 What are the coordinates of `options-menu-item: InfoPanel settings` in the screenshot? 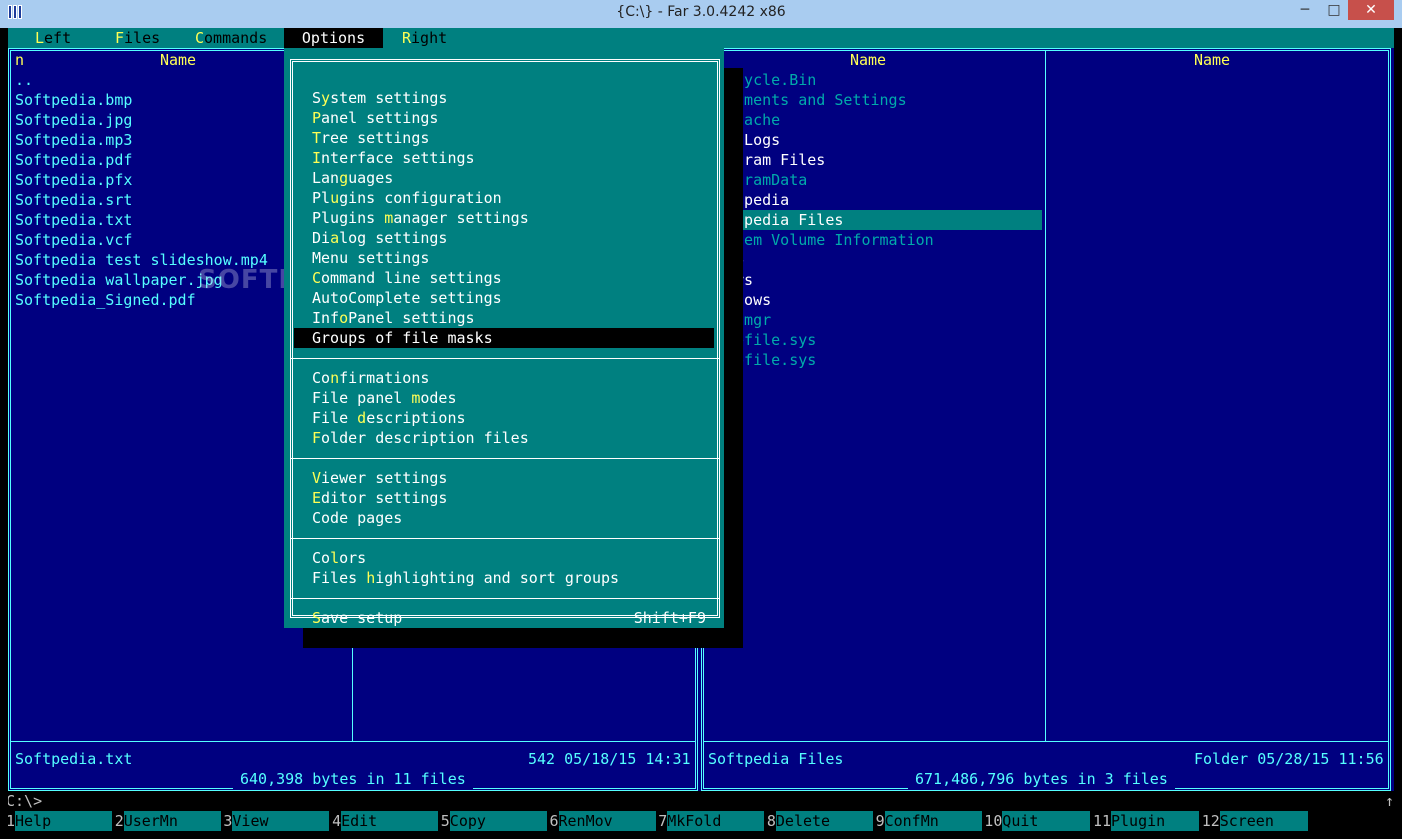 It's located at (504, 318).